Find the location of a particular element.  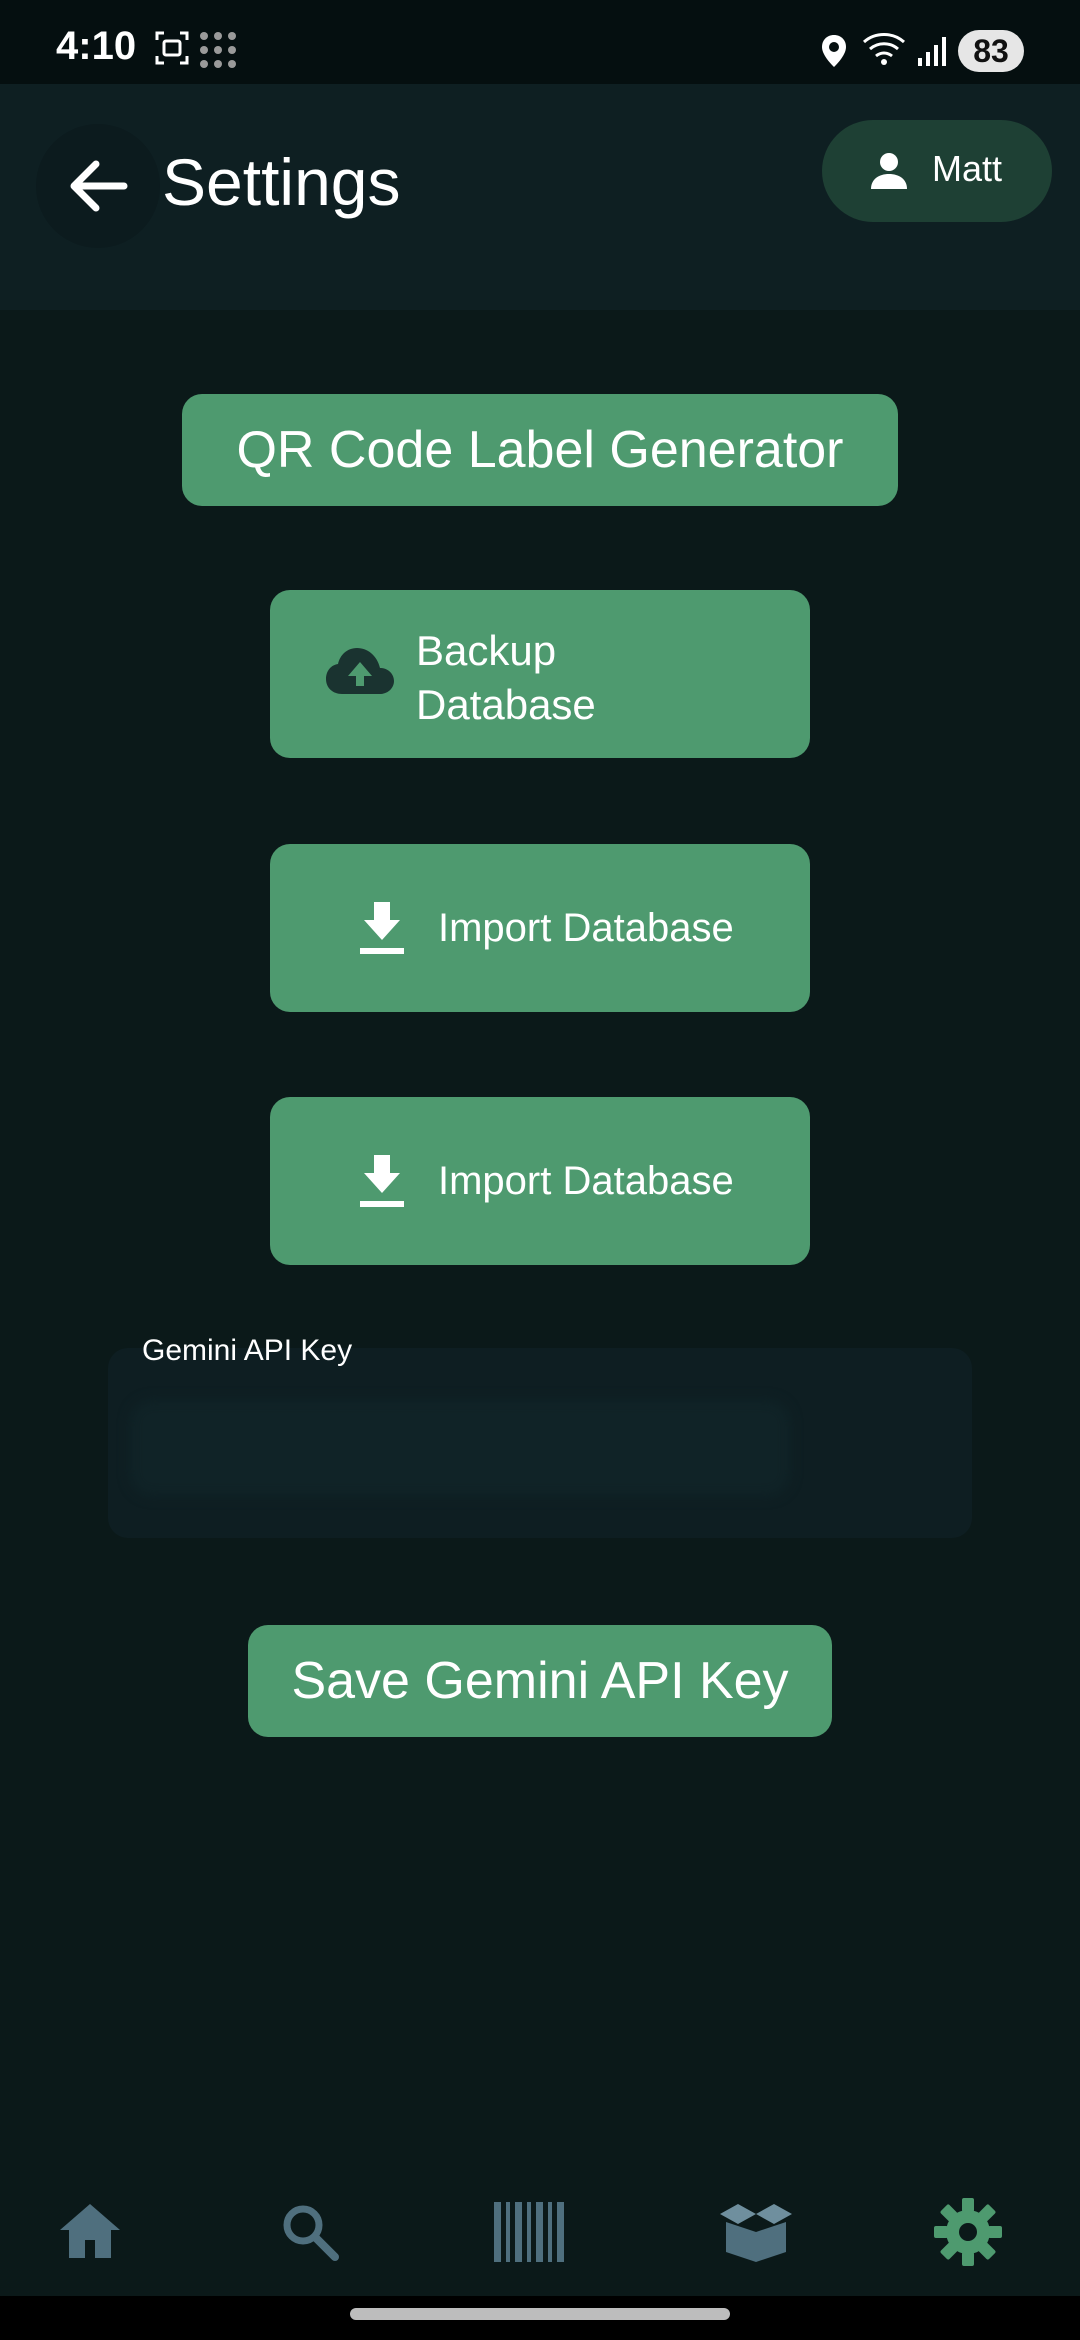

person-icon is located at coordinates (889, 171).